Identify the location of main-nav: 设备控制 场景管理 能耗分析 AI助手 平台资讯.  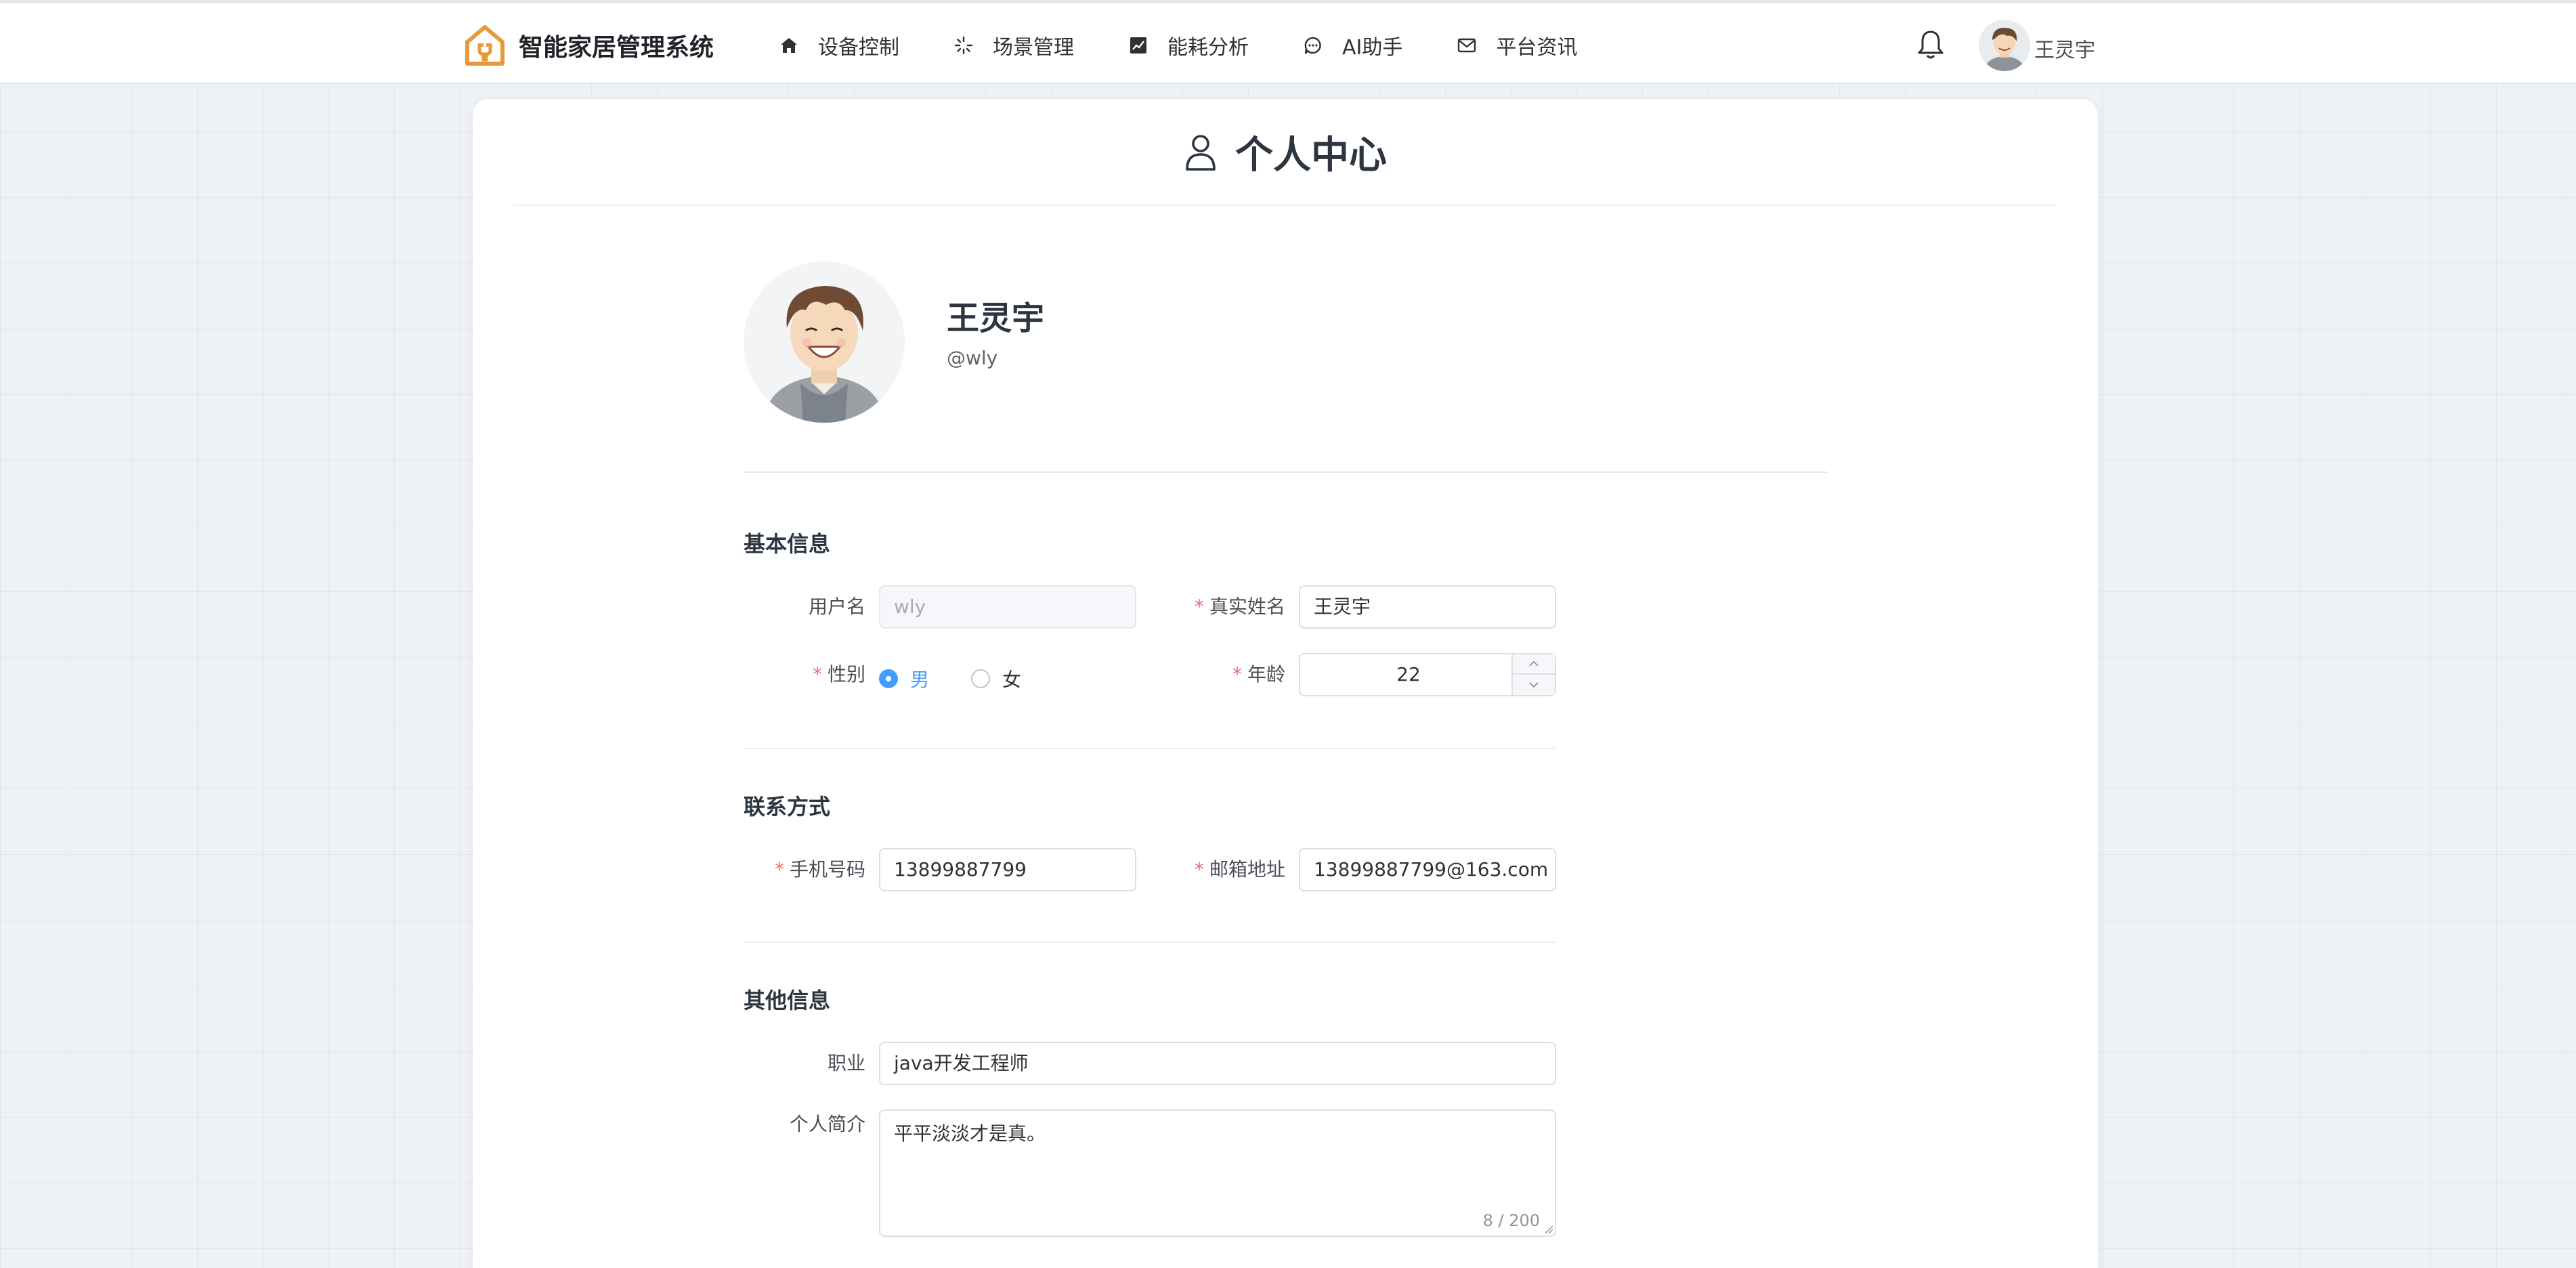
(1205, 46).